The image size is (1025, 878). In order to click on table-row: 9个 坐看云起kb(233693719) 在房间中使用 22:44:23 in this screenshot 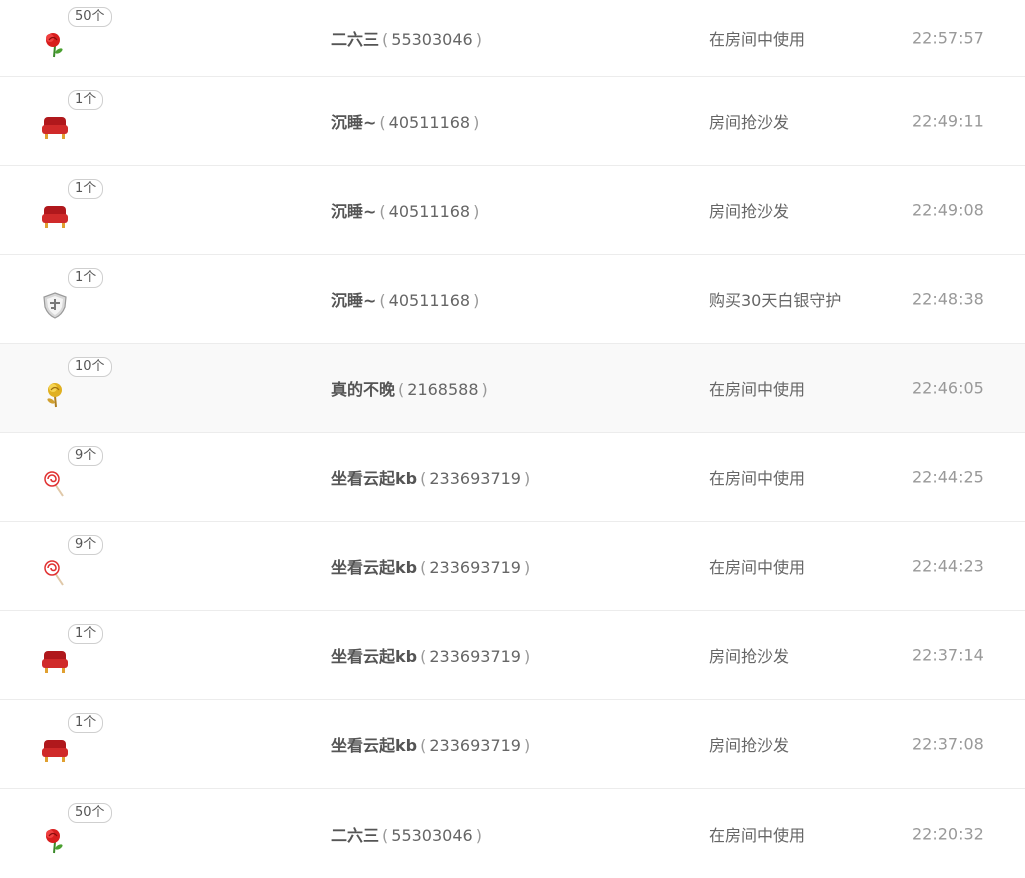, I will do `click(512, 566)`.